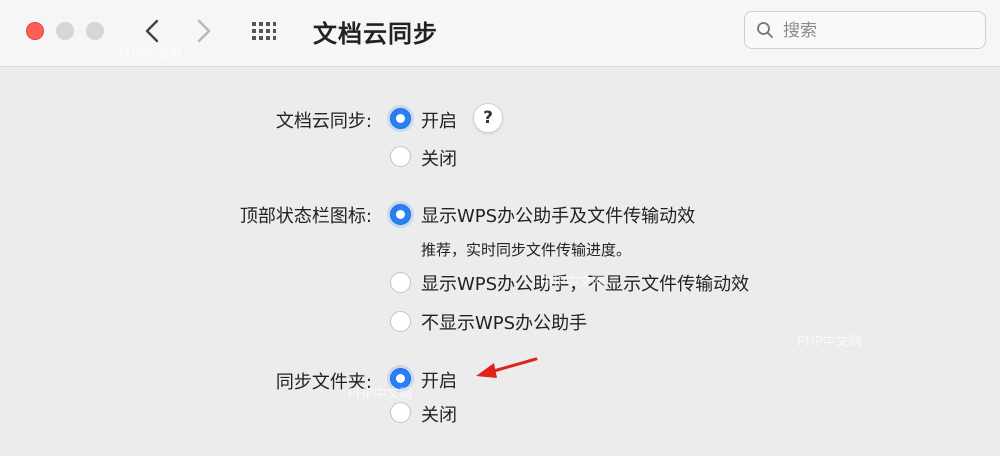 This screenshot has width=1000, height=456. I want to click on sync-folder-on-label: 开启, so click(439, 380).